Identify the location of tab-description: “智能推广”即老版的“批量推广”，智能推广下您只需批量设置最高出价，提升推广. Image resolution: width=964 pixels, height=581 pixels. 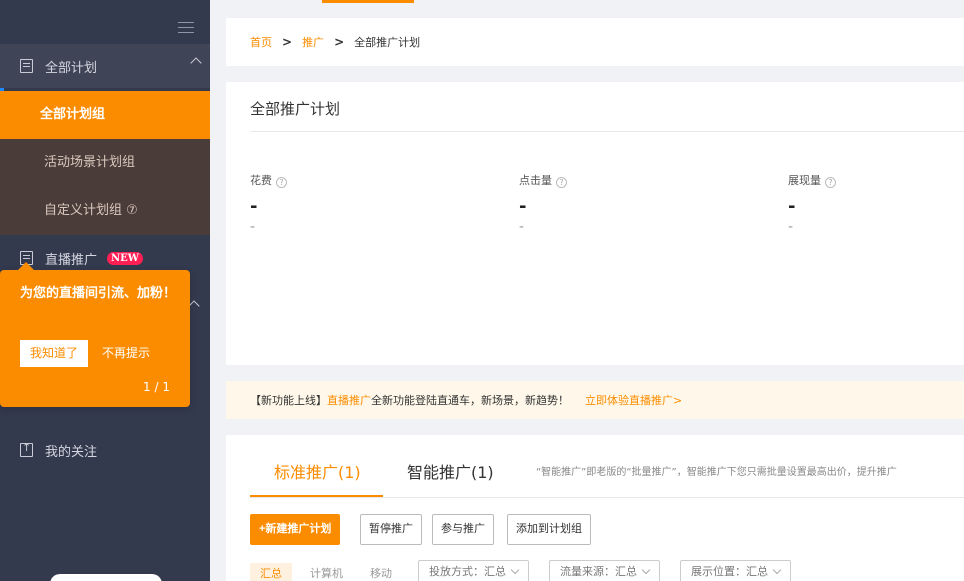
(716, 472).